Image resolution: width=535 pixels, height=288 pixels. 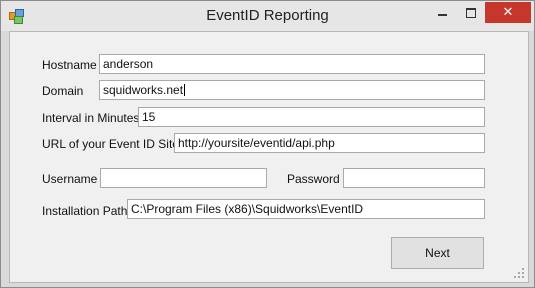 I want to click on domain-input-text: squidworks.net, so click(x=143, y=90).